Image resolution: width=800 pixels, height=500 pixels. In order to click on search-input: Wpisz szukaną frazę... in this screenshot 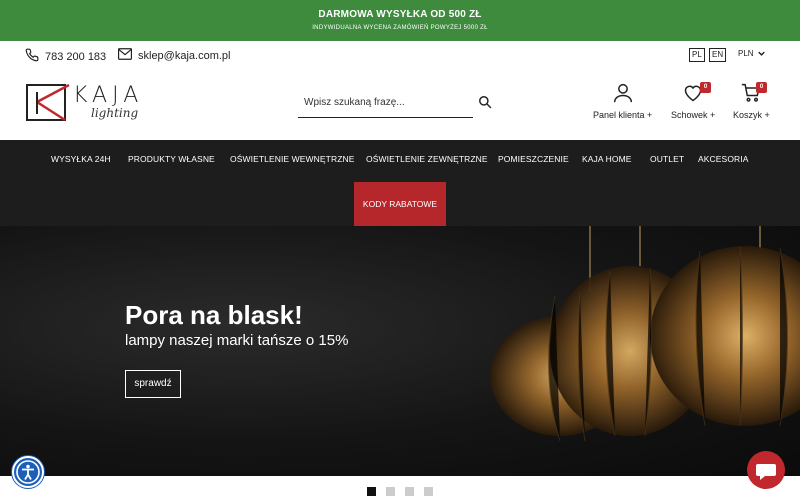, I will do `click(385, 104)`.